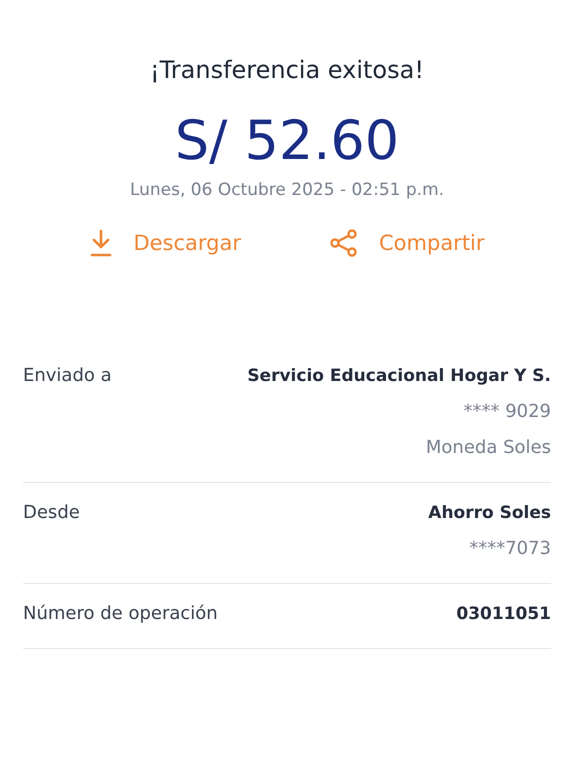 The width and height of the screenshot is (574, 764). What do you see at coordinates (503, 614) in the screenshot?
I see `detail-value: 03011051` at bounding box center [503, 614].